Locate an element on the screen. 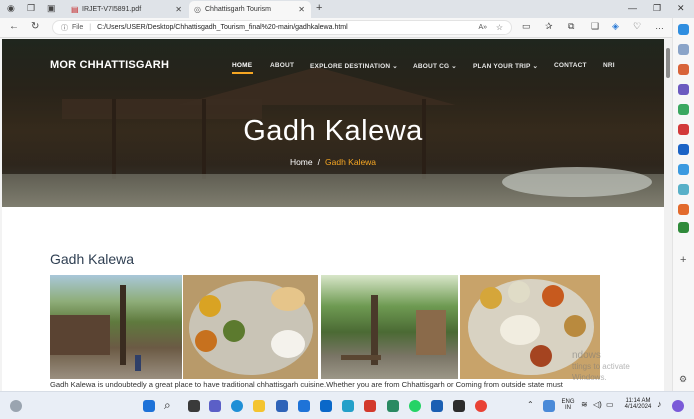 Image resolution: width=694 pixels, height=419 pixels. search-icon is located at coordinates (683, 49).